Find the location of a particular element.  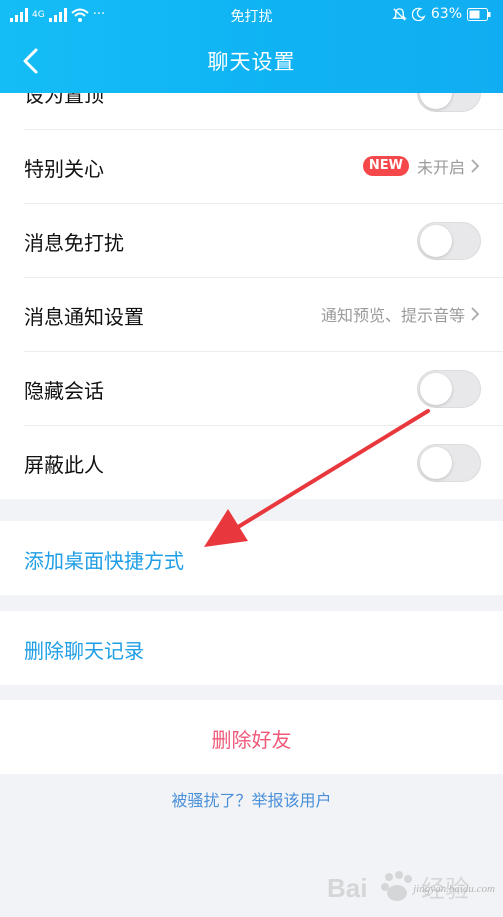

do-not-disturb-toggle is located at coordinates (449, 241).